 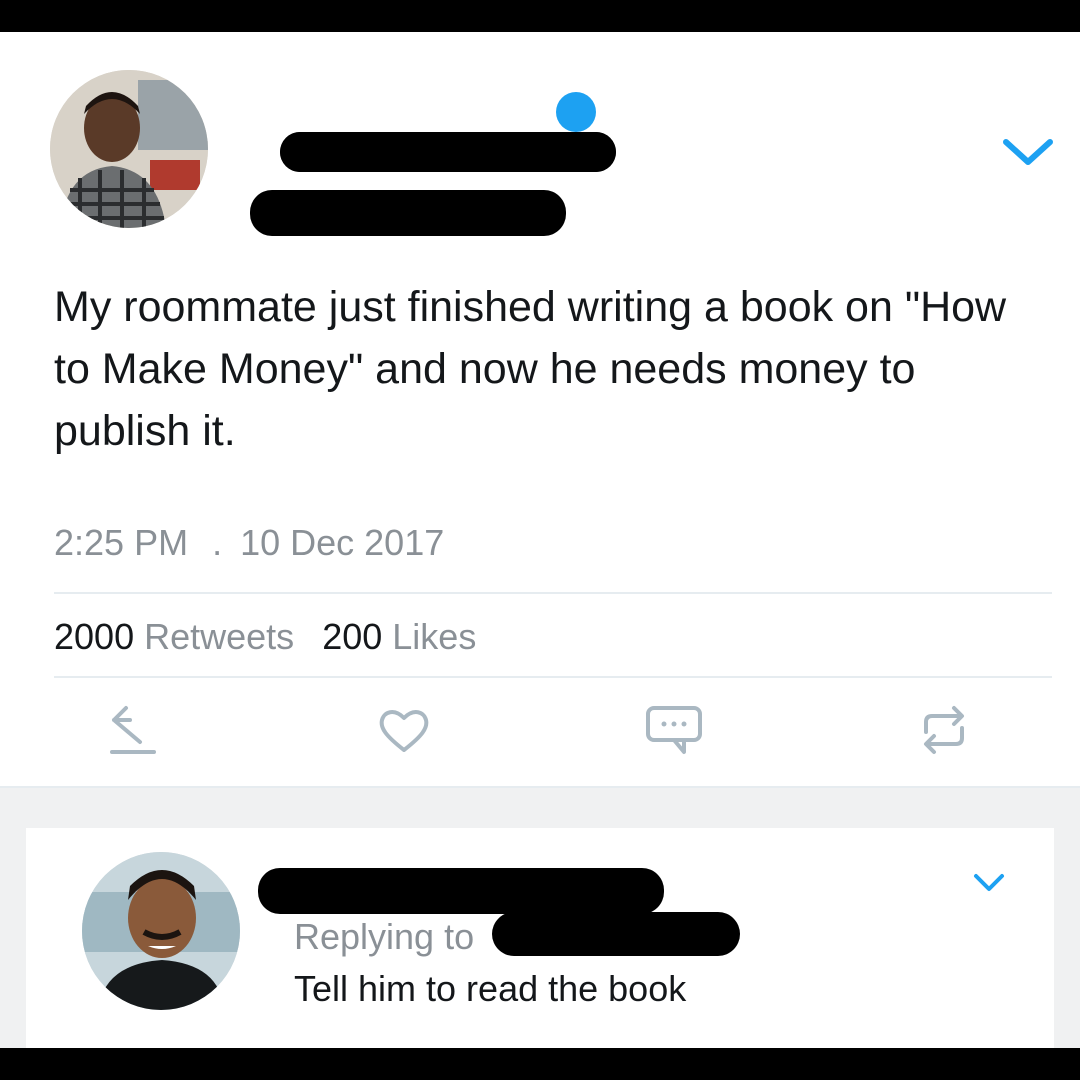 I want to click on retweets-stat: 2000 Retweets, so click(x=174, y=636).